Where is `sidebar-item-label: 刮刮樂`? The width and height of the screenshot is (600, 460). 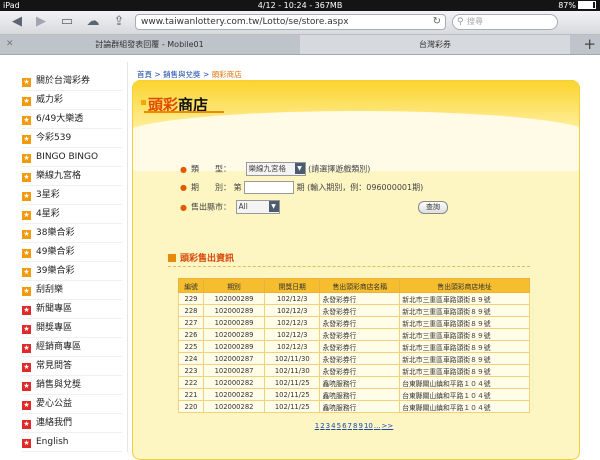
sidebar-item-label: 刮刮樂 is located at coordinates (50, 290).